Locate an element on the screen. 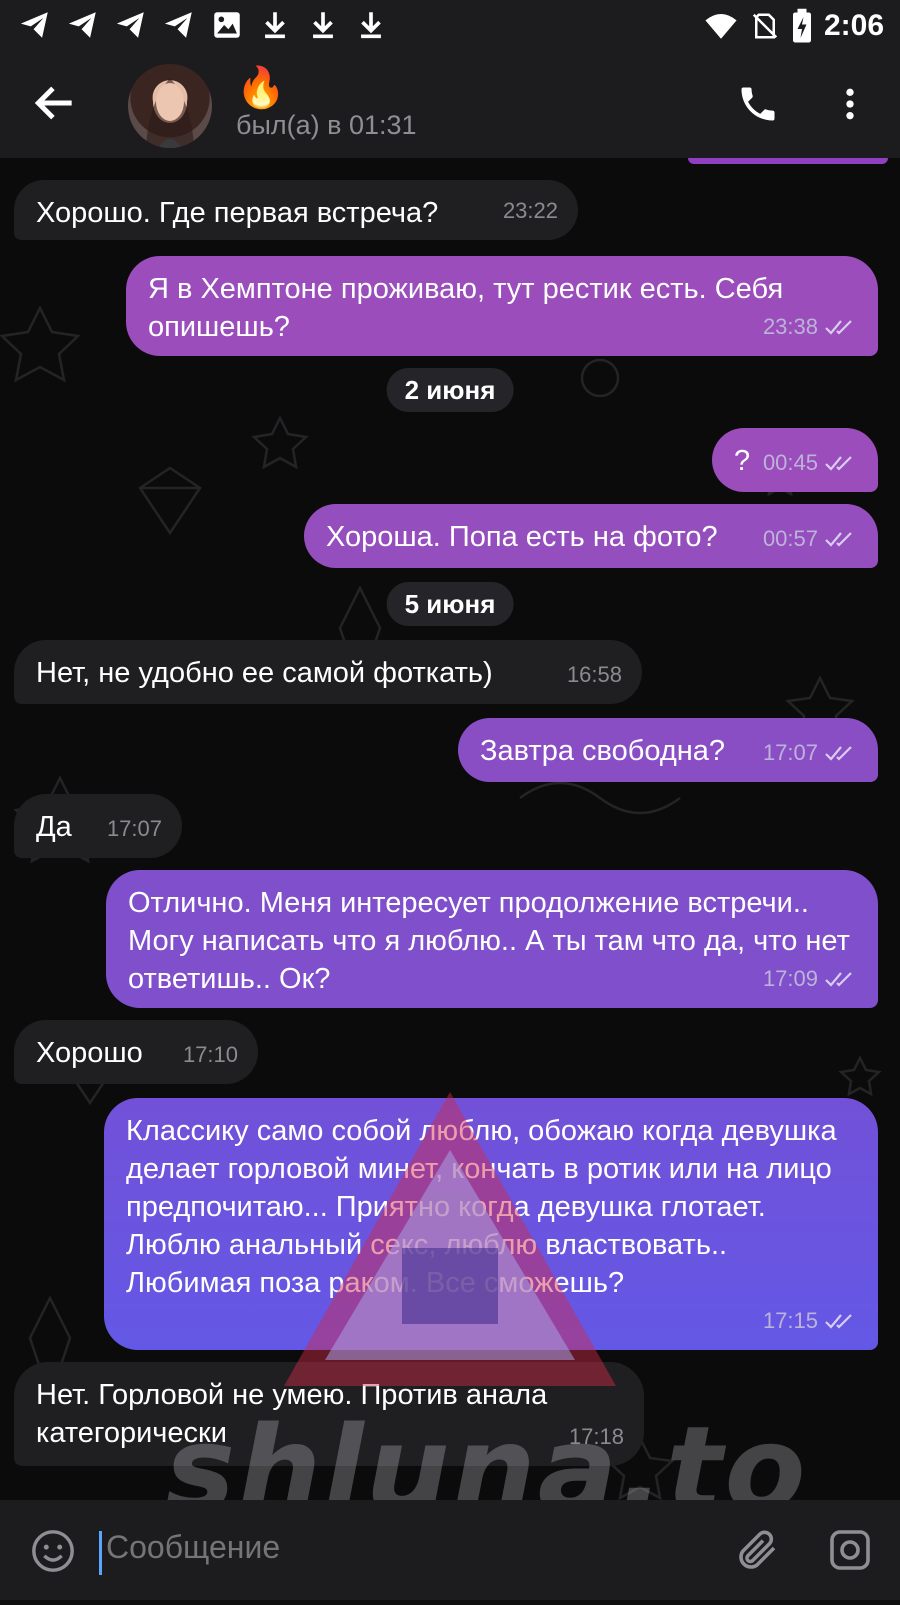 The image size is (900, 1605). message-time: 17:09 is located at coordinates (790, 978).